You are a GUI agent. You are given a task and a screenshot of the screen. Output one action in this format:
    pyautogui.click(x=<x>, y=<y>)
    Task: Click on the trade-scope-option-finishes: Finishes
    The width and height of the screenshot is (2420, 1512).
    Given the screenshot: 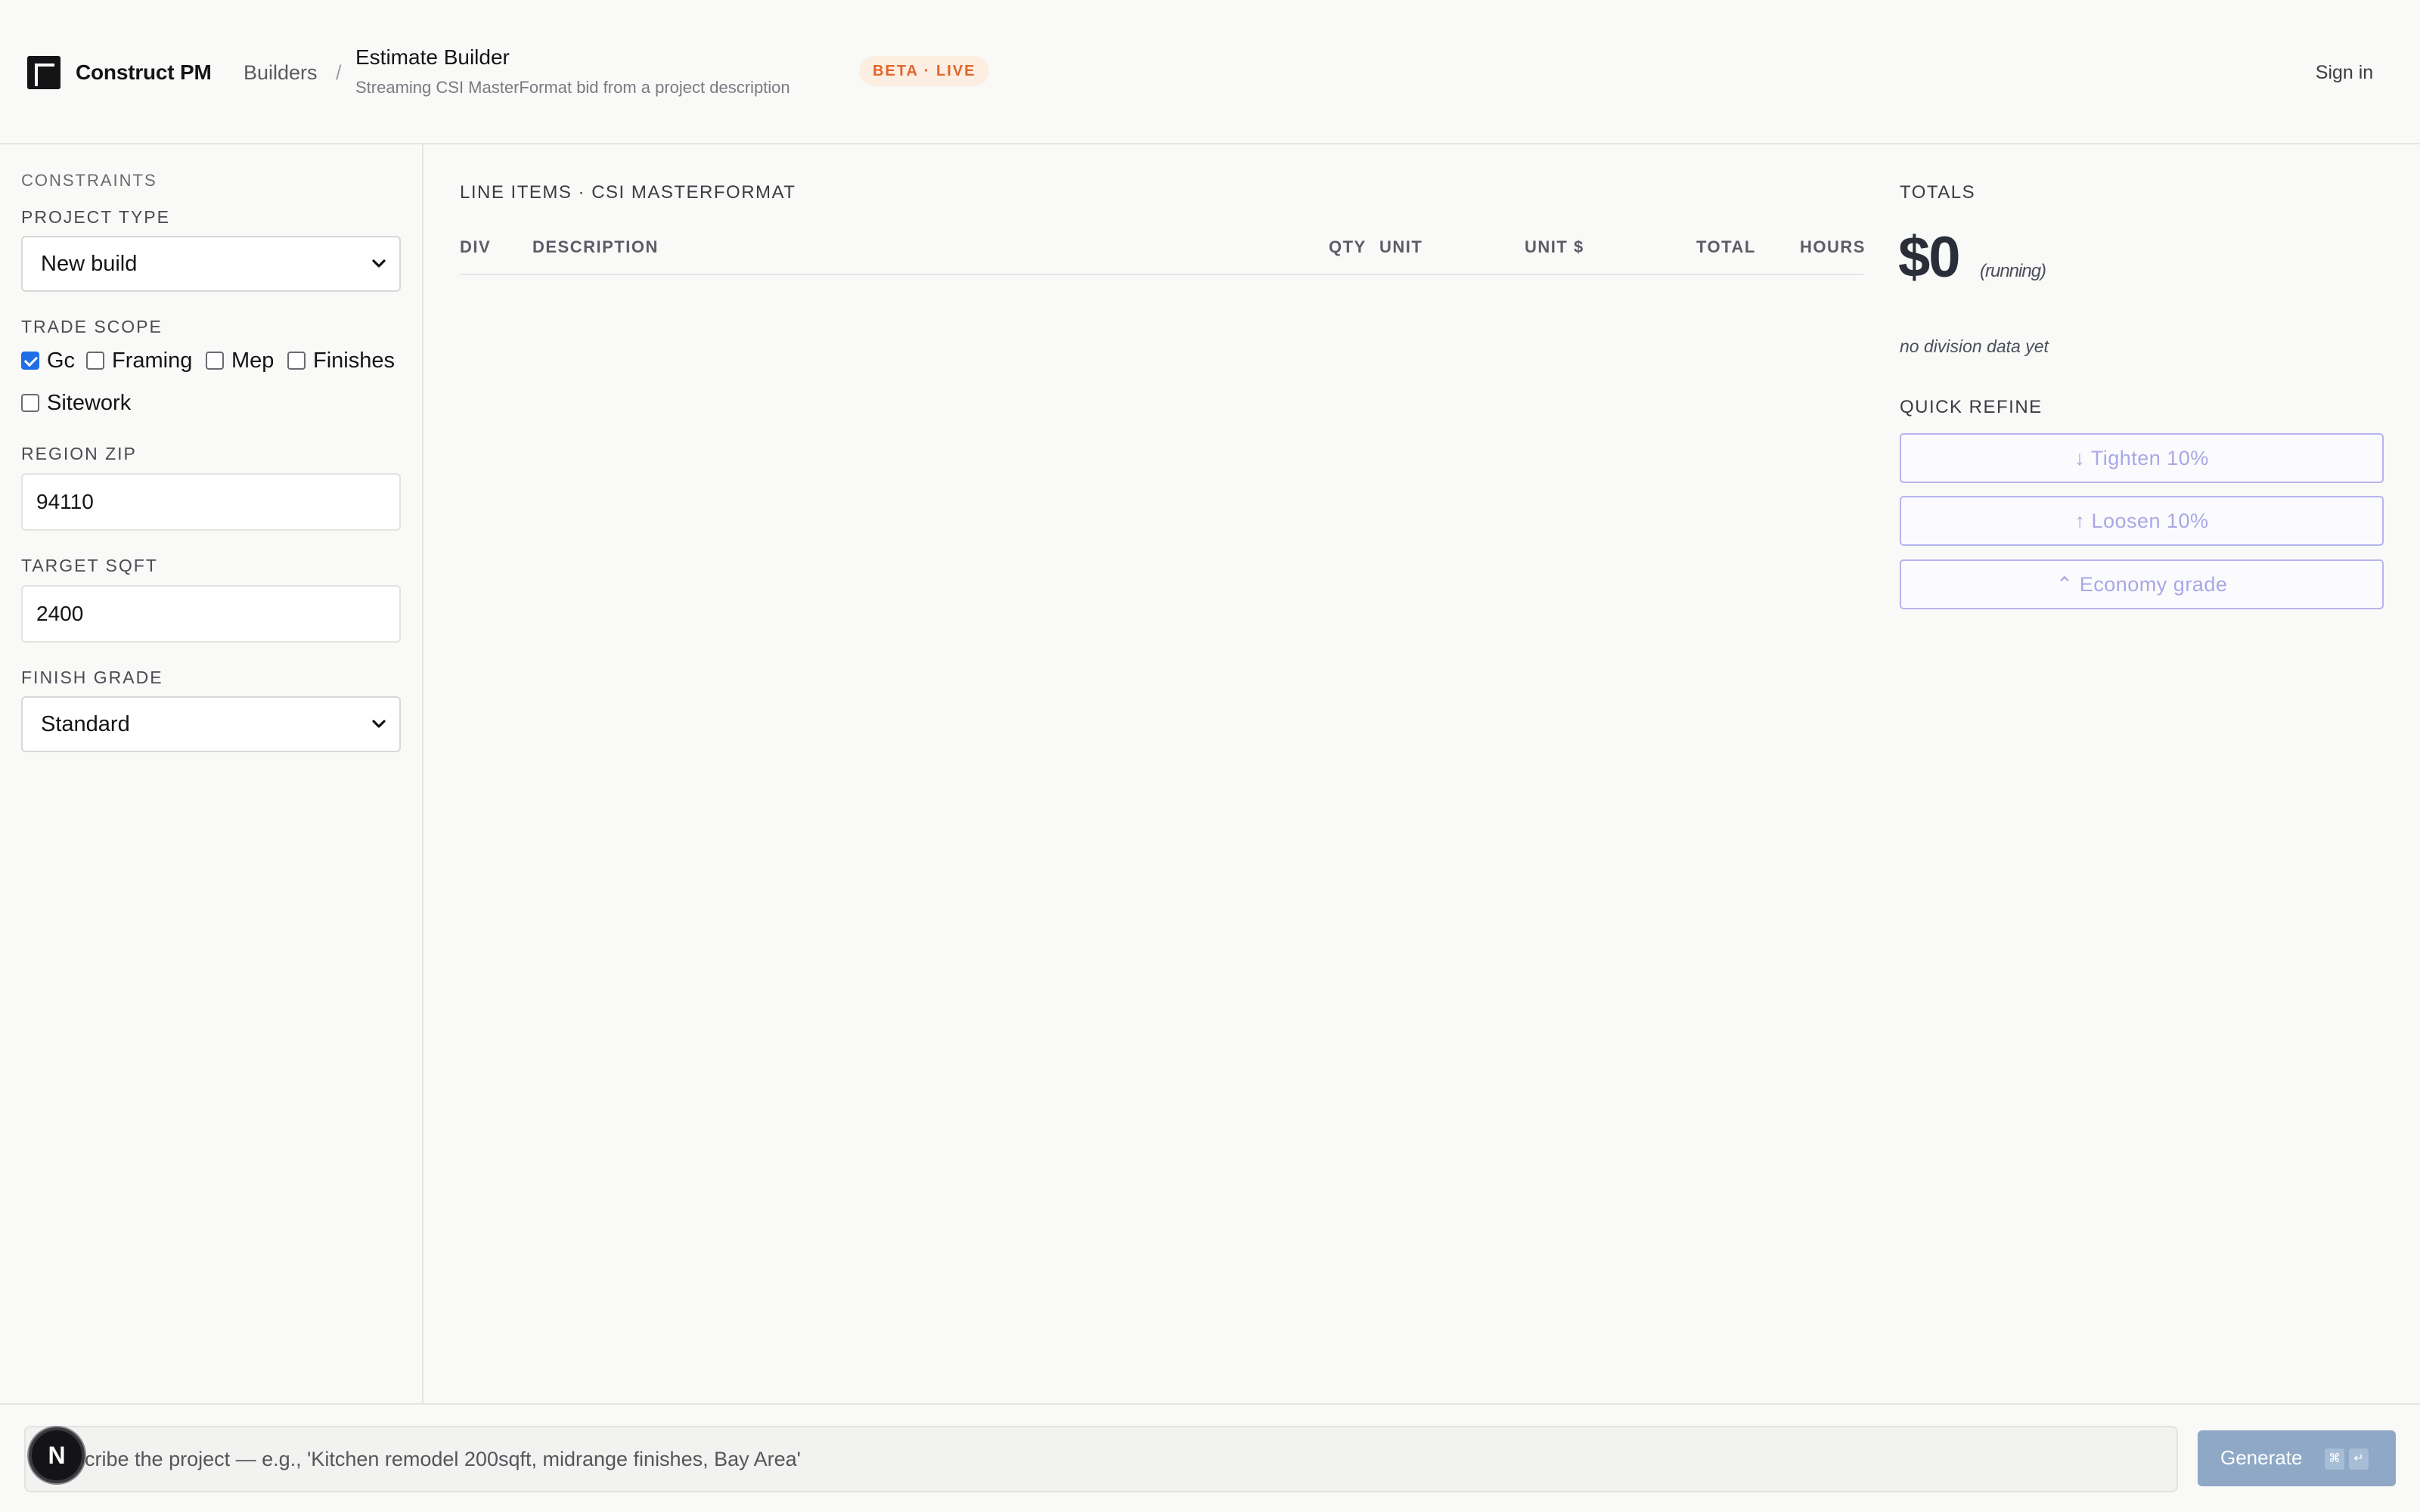 What is the action you would take?
    pyautogui.click(x=341, y=360)
    